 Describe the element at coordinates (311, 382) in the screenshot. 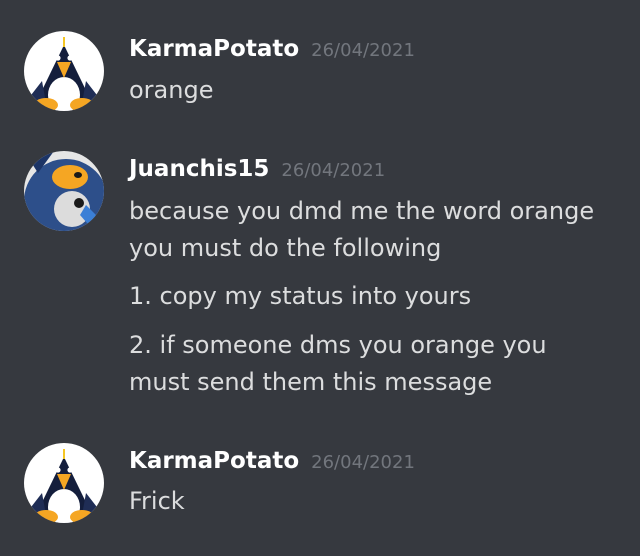

I see `message-text: must send them this message` at that location.